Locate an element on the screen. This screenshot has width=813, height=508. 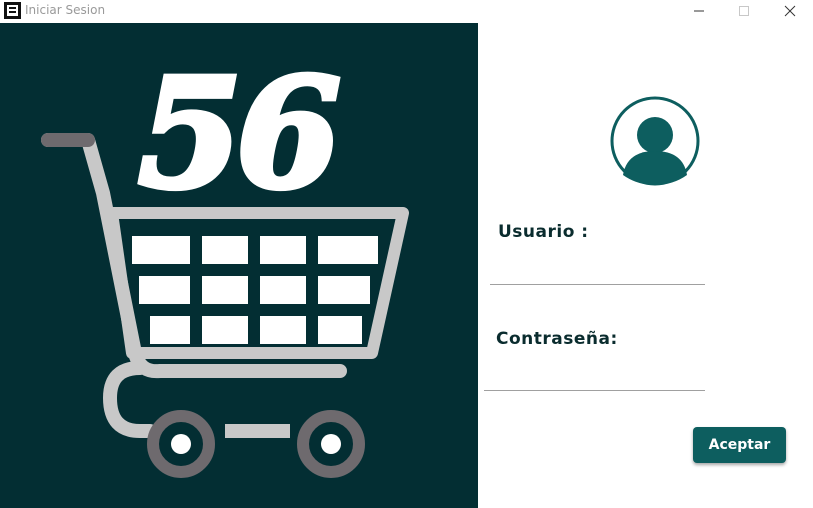
user-avatar-icon is located at coordinates (655, 141).